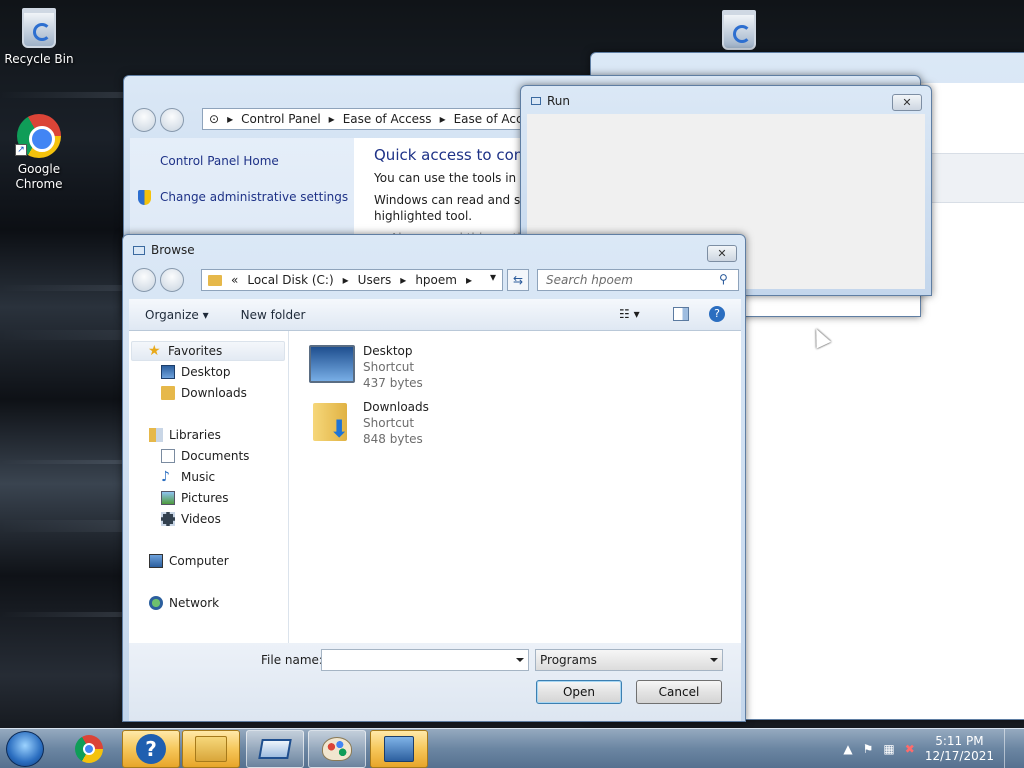 The height and width of the screenshot is (768, 1024). Describe the element at coordinates (205, 456) in the screenshot. I see `nav-documents: Documents` at that location.